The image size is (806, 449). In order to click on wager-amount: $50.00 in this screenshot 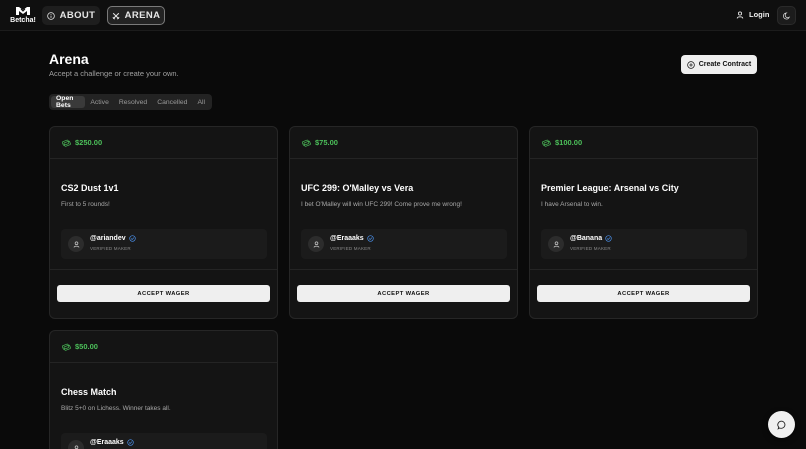, I will do `click(86, 346)`.